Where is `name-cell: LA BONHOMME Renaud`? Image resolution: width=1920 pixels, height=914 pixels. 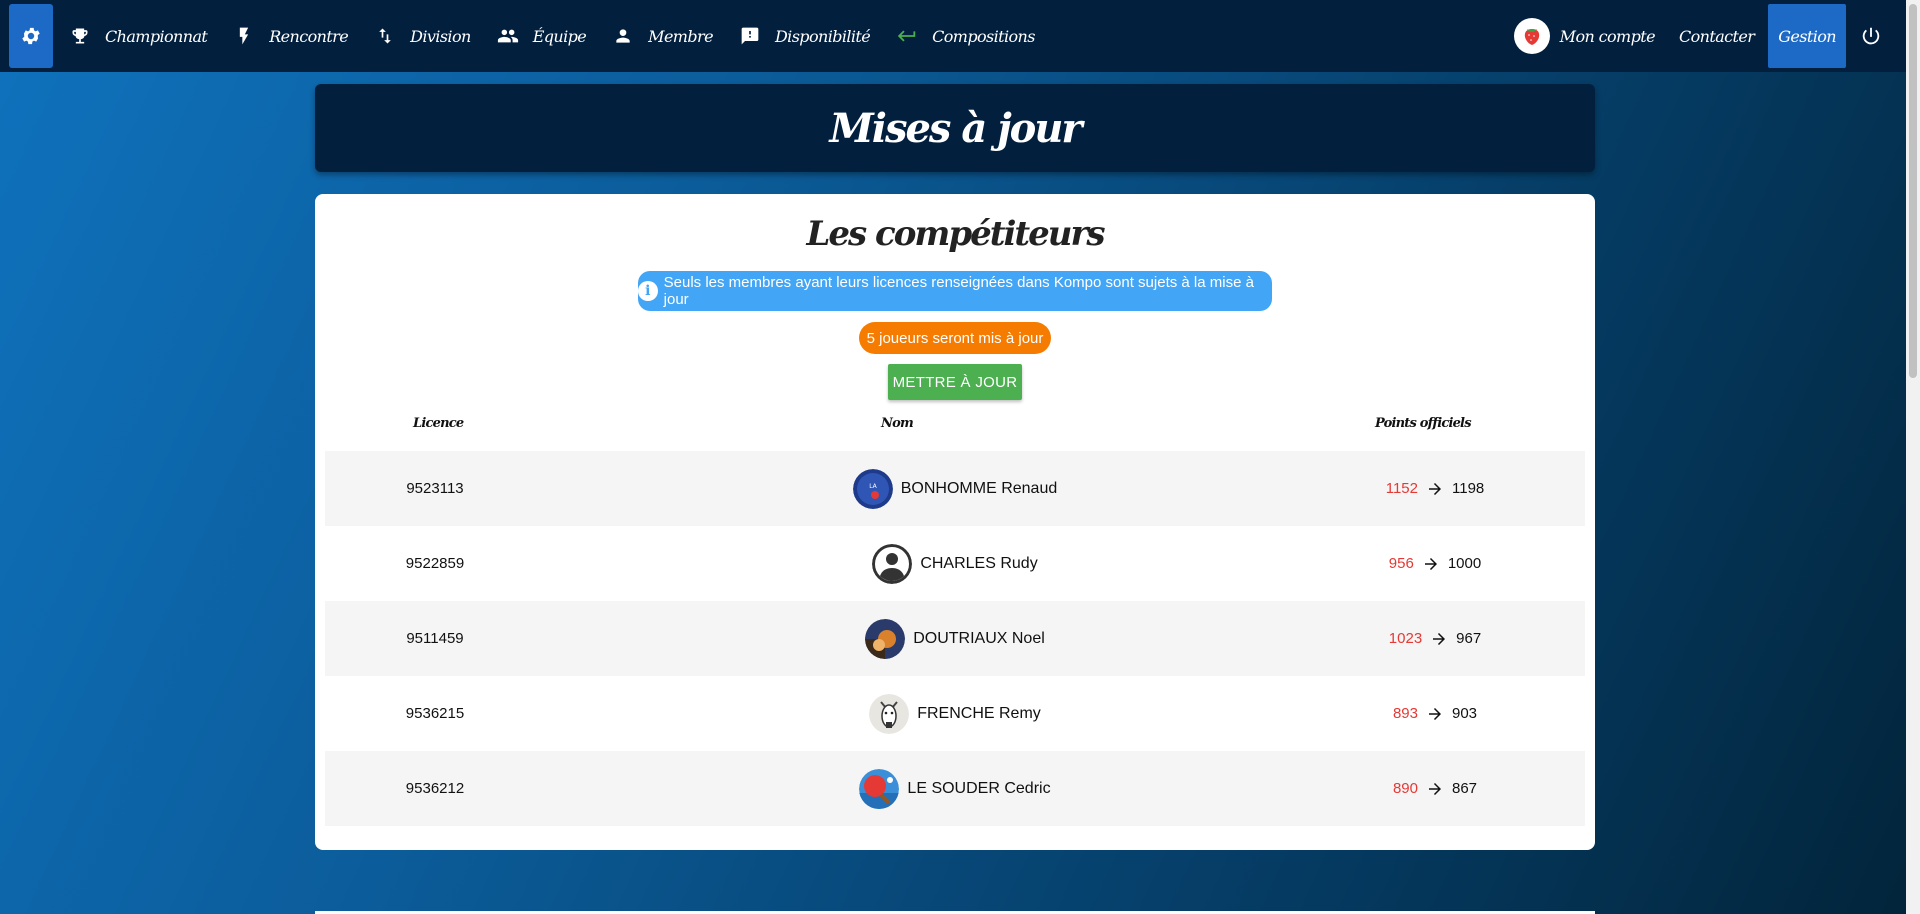 name-cell: LA BONHOMME Renaud is located at coordinates (955, 488).